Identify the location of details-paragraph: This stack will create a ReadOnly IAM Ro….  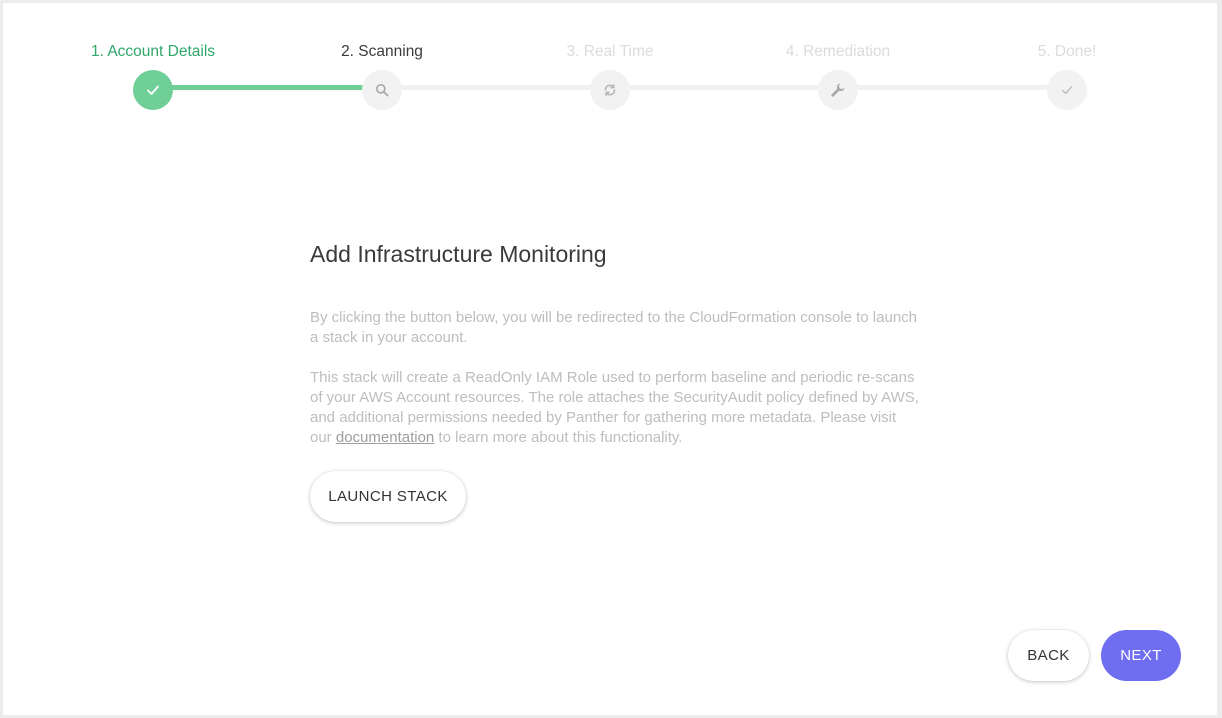
(615, 408).